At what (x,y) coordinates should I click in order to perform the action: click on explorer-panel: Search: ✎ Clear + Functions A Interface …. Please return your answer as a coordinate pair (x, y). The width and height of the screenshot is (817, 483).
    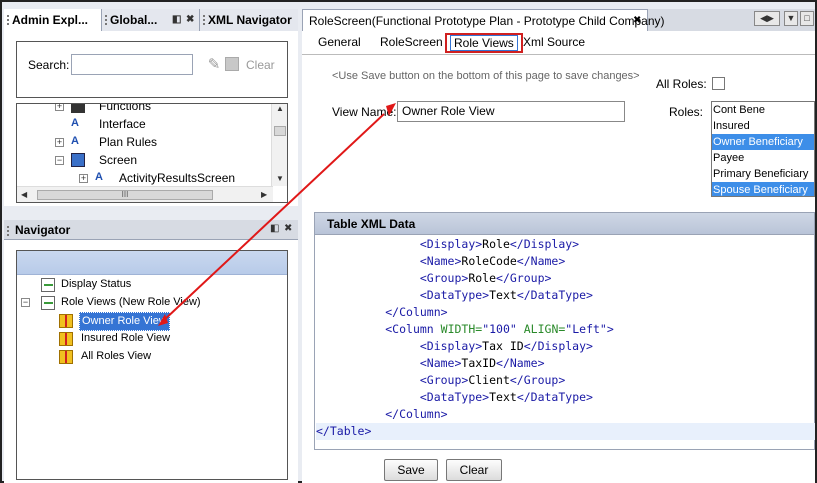
    Looking at the image, I should click on (151, 118).